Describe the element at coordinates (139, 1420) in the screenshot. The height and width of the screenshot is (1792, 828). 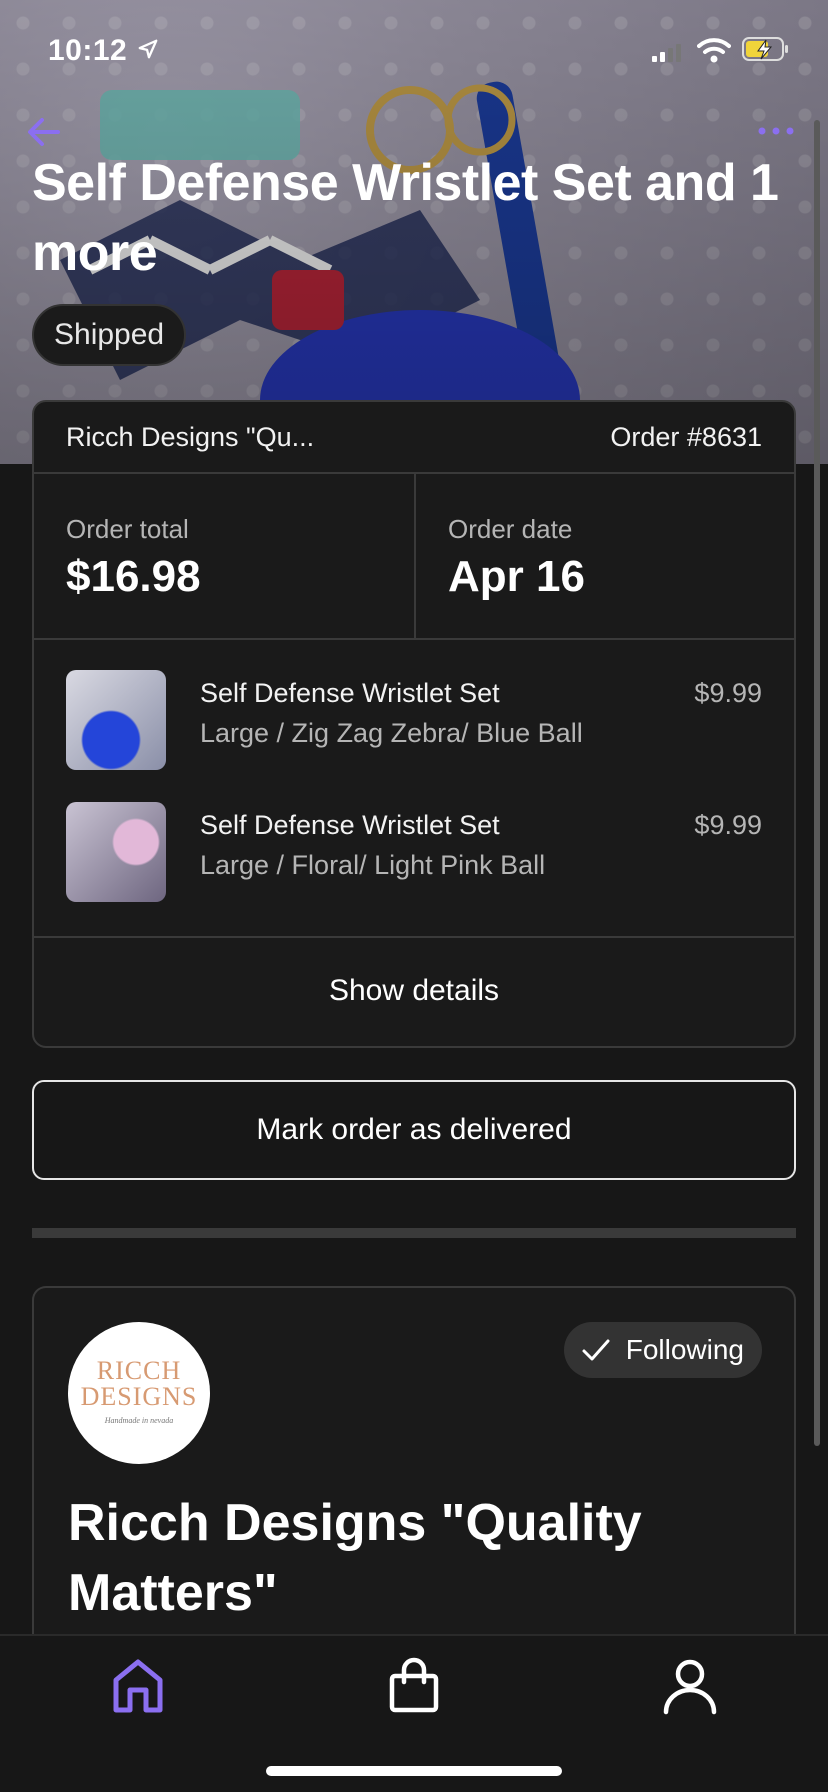
I see `logo-tagline: Handmade in nevada` at that location.